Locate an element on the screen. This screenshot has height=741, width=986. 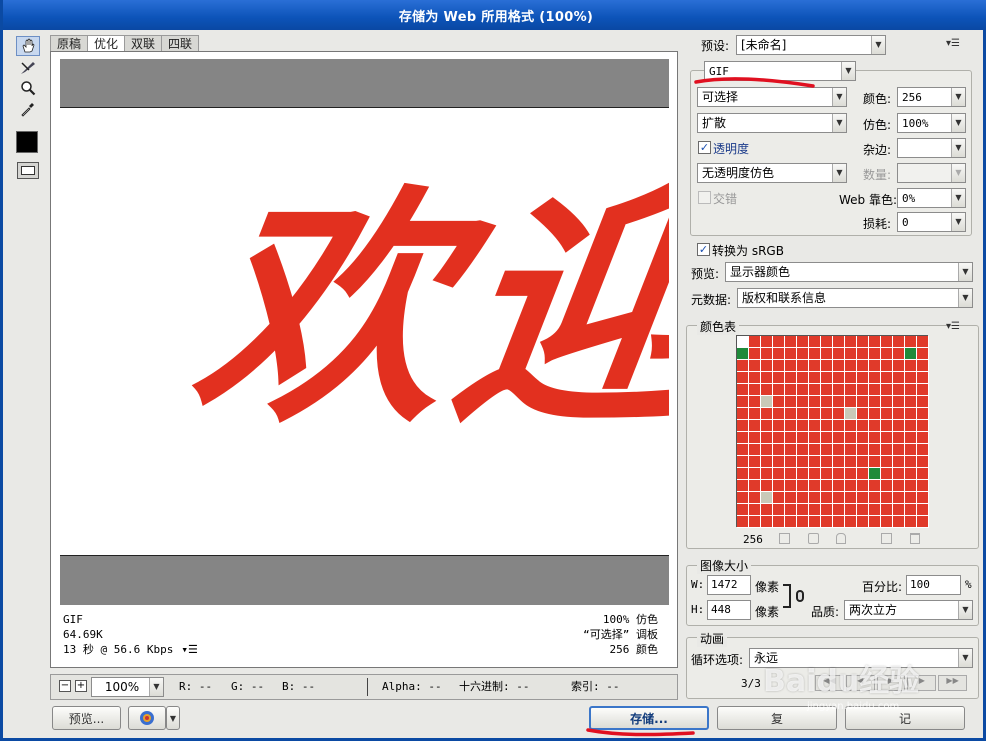
color-table-grid is located at coordinates (832, 431).